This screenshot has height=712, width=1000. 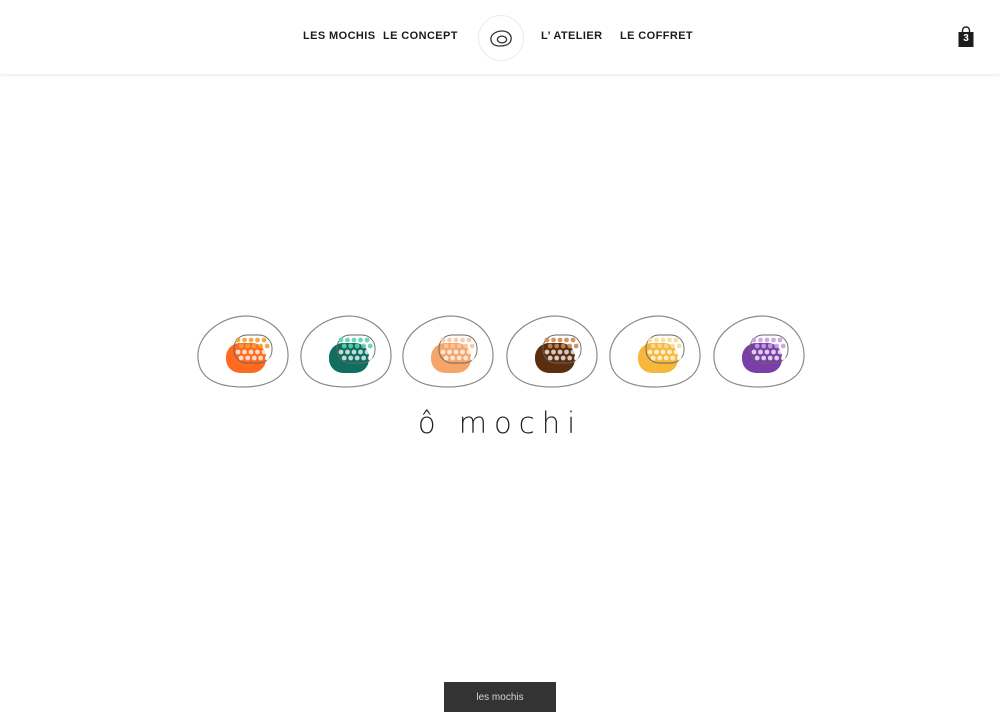 I want to click on nav-l-atelier: L’ ATELIER, so click(x=571, y=36).